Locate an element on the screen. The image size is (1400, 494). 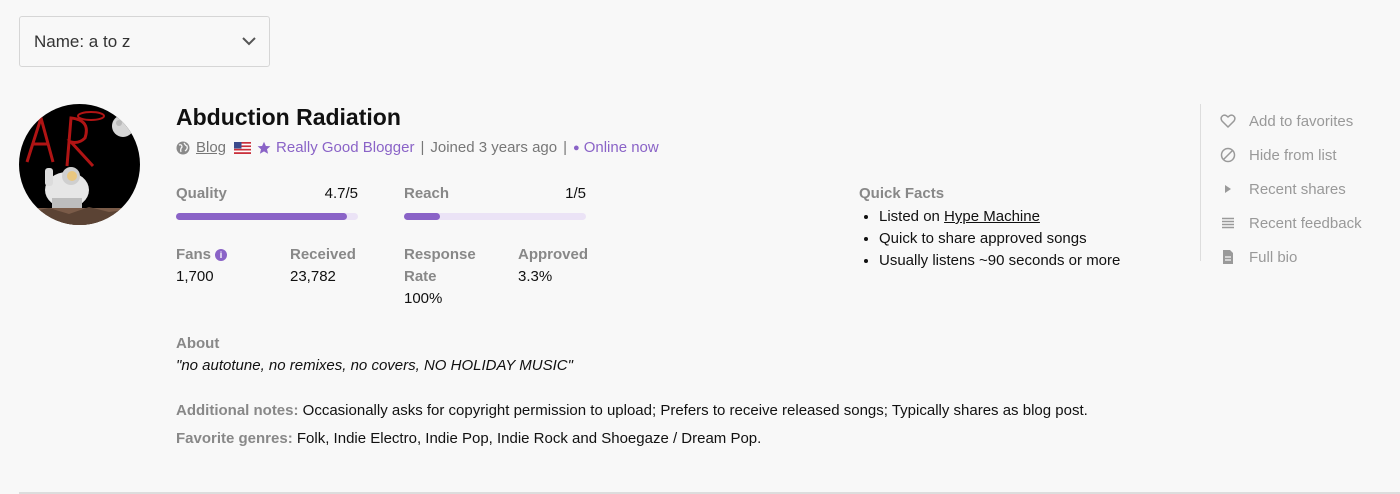
quick-facts-title: Quick Facts is located at coordinates (902, 193).